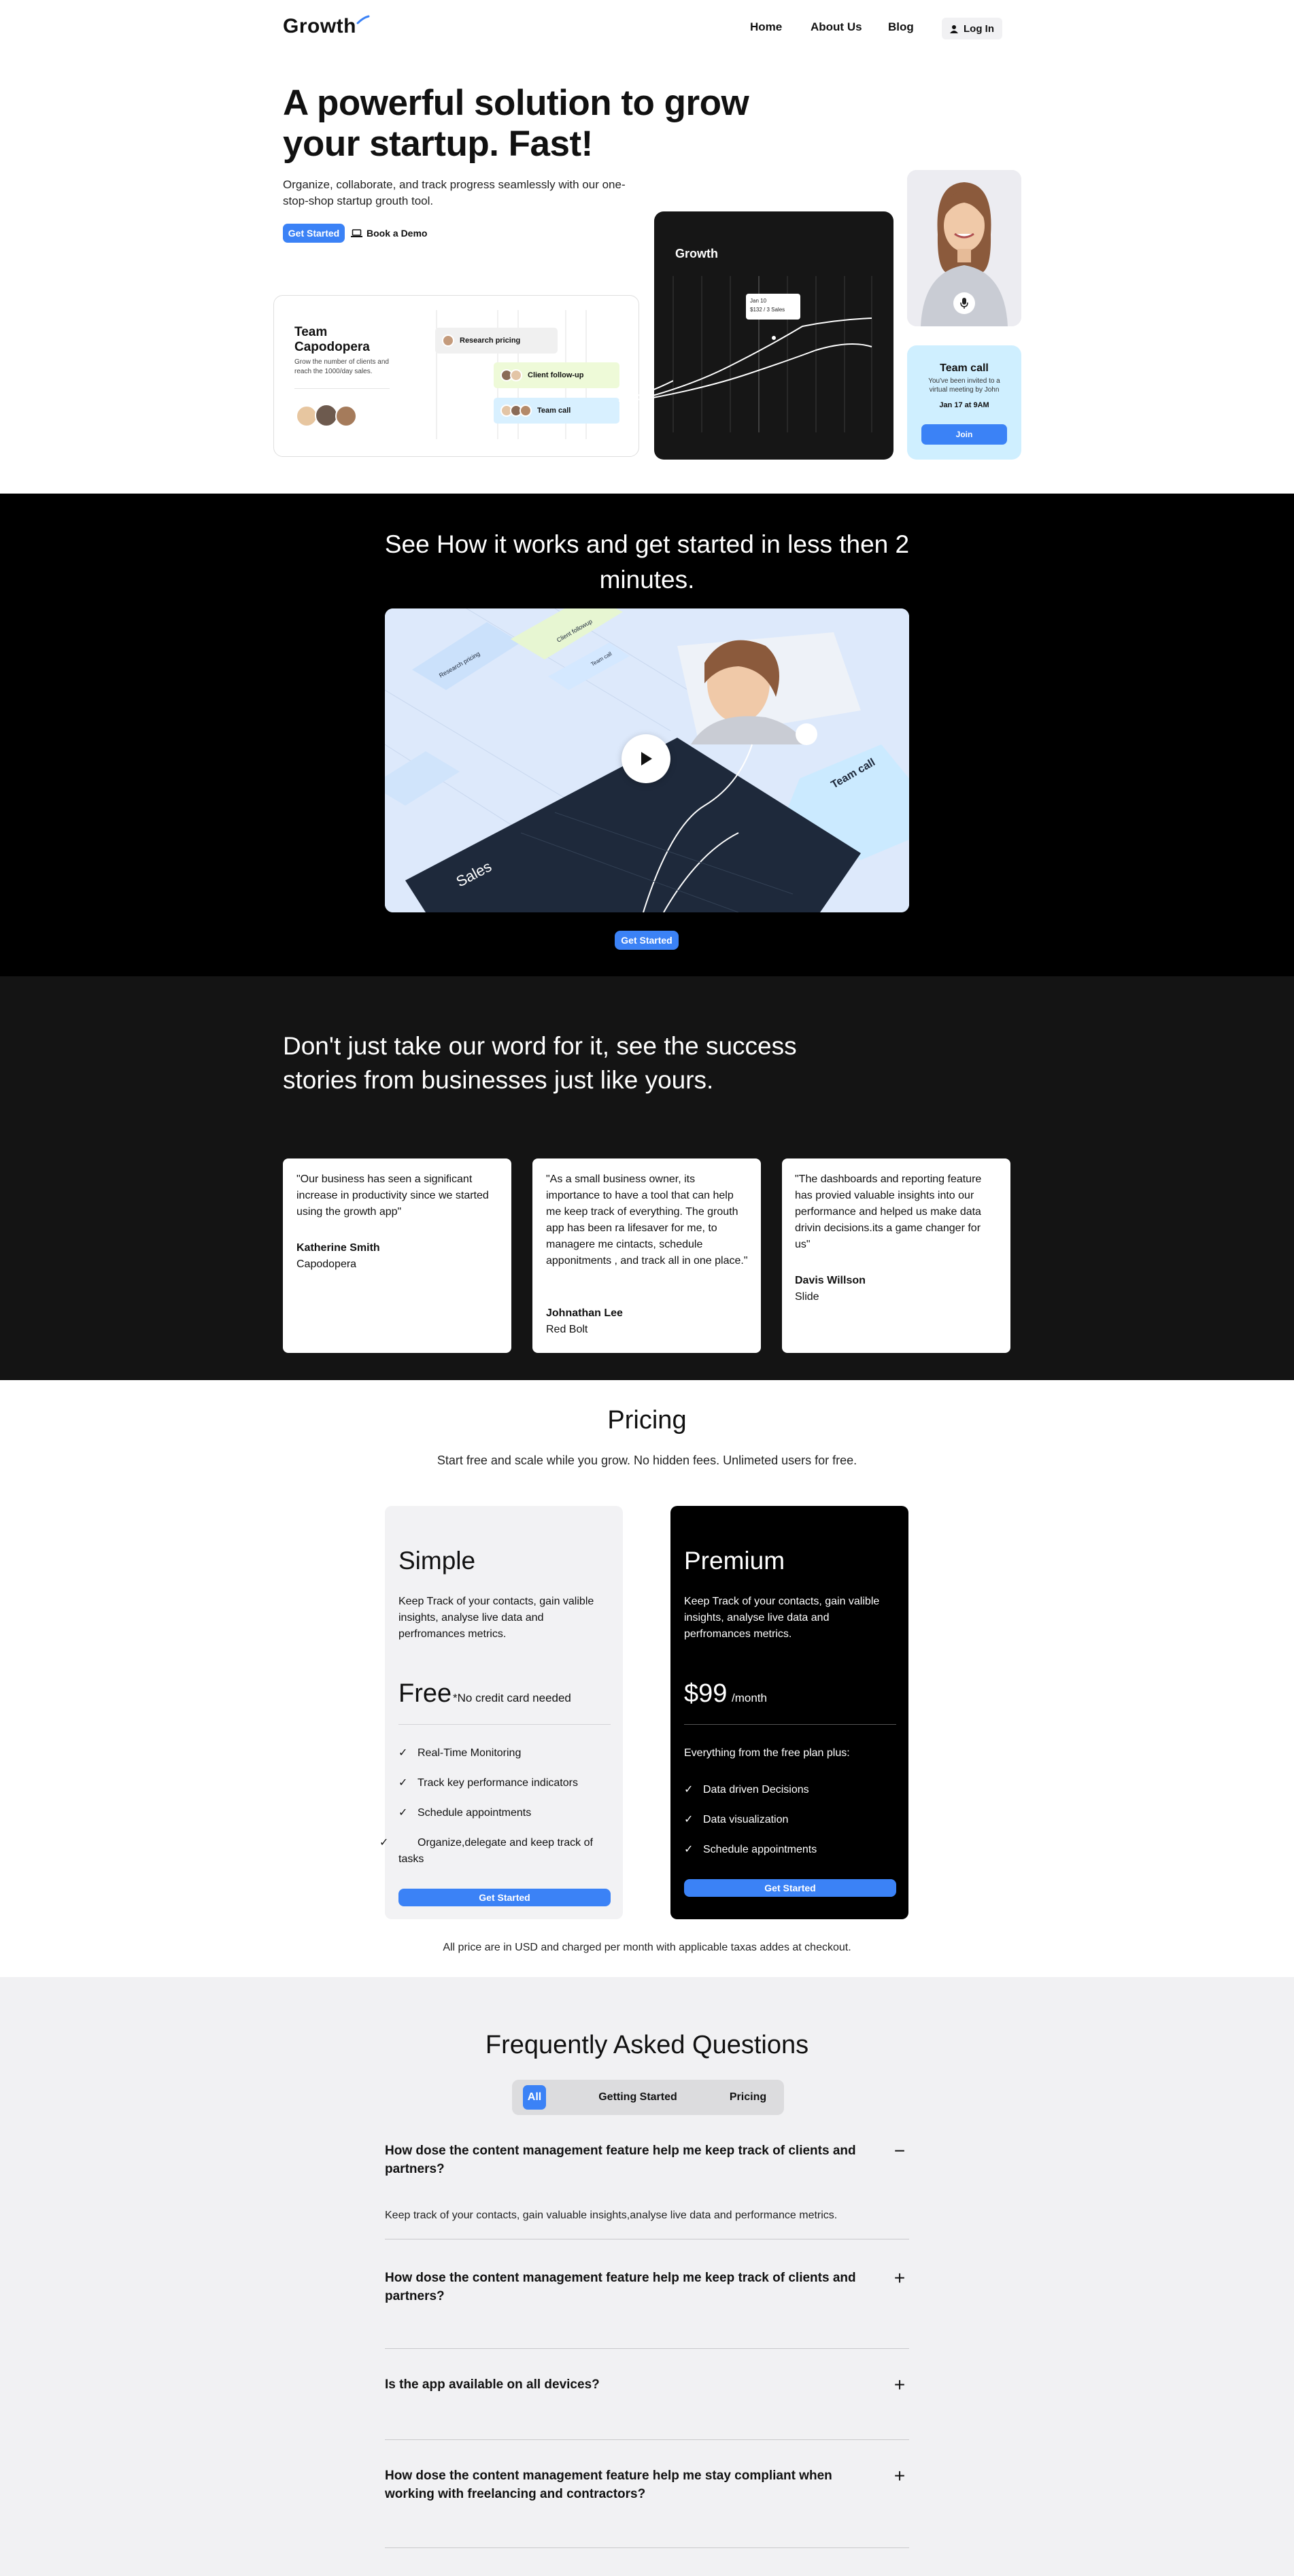 This screenshot has width=1294, height=2576. I want to click on team-call-date: Jan 17 at 9AM, so click(964, 405).